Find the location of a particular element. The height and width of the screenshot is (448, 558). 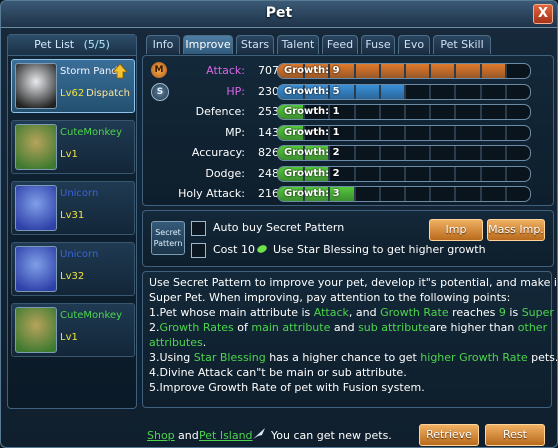

close-button: X is located at coordinates (543, 14).